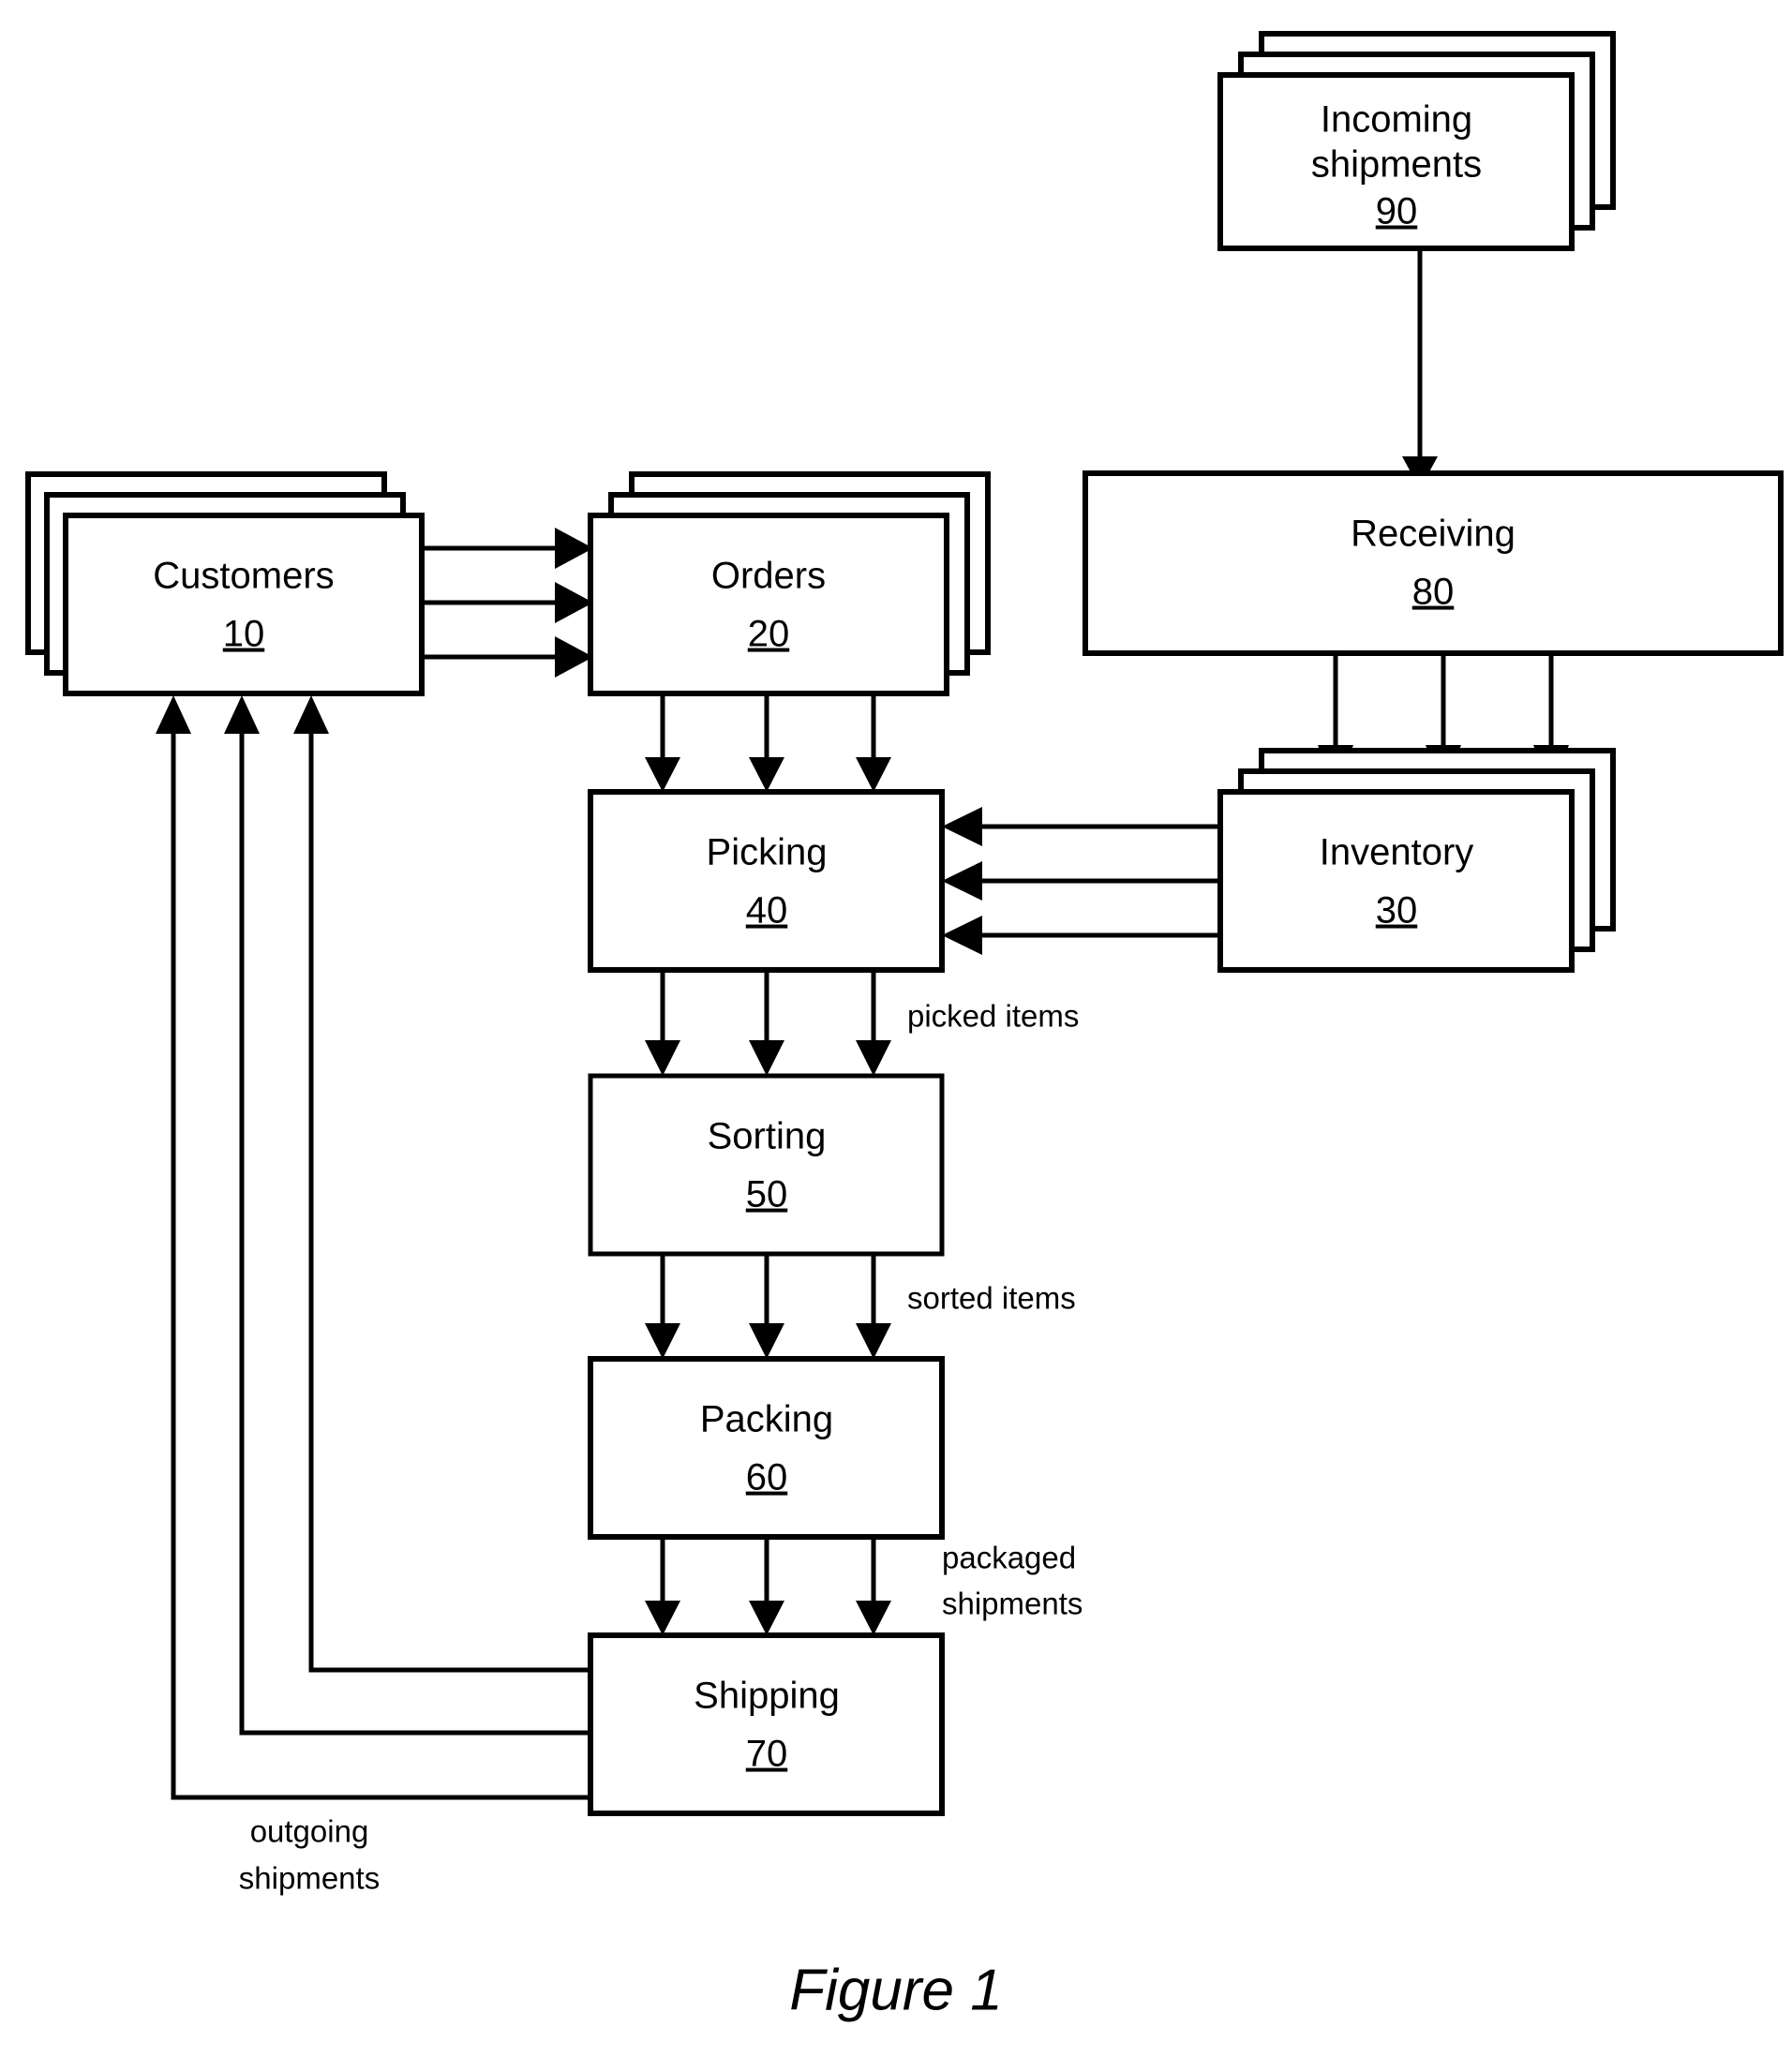 This screenshot has width=1792, height=2057. I want to click on flow-line-feedback-inner, so click(449, 1203).